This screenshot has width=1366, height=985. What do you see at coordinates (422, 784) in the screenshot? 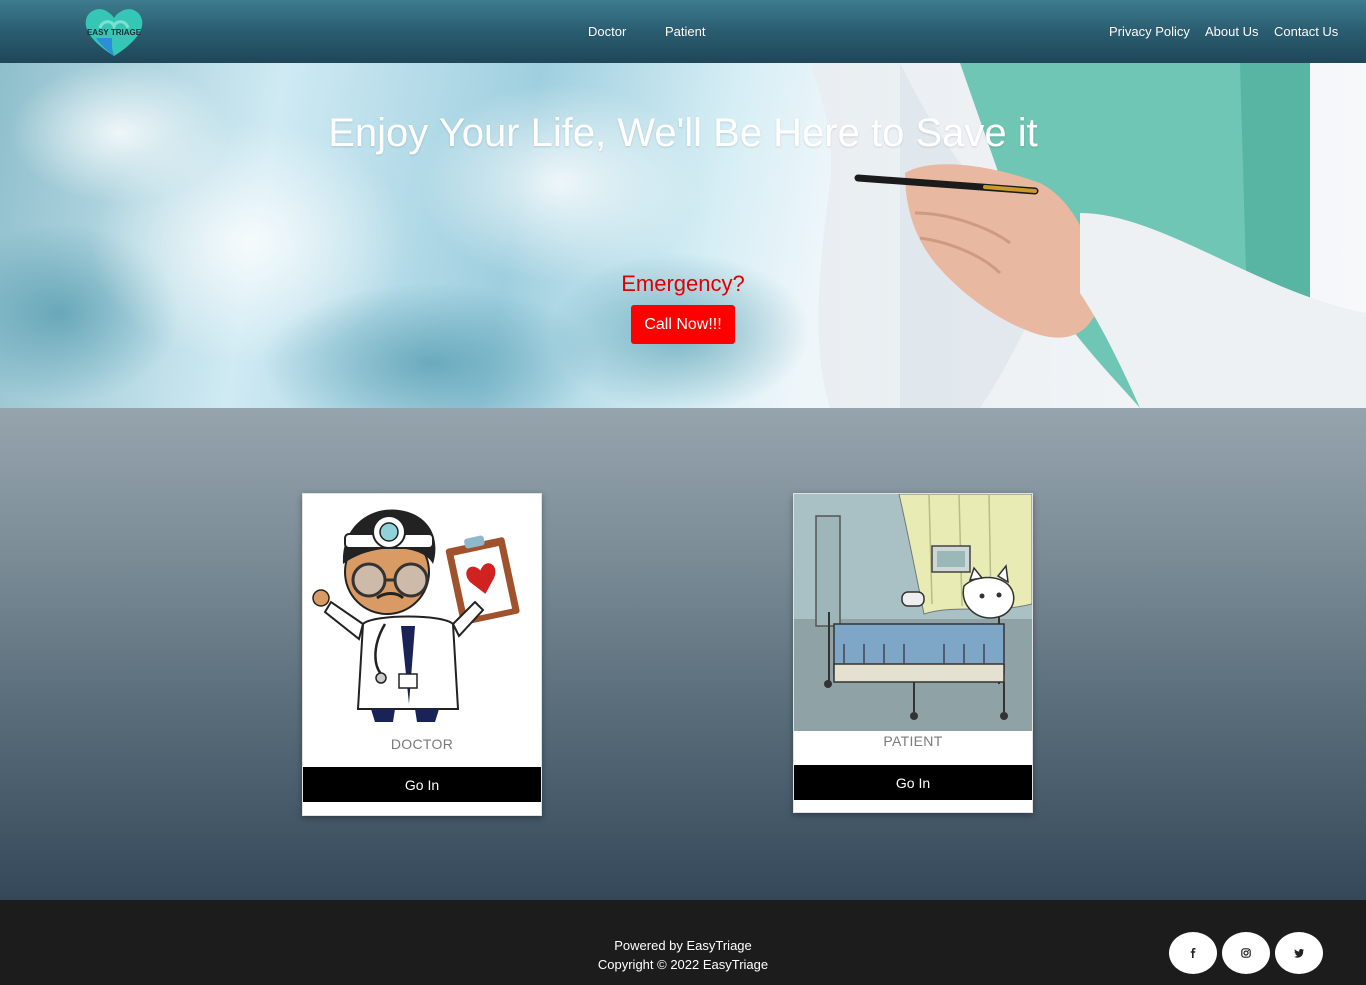
I see `doctor-go-in-button: Go In` at bounding box center [422, 784].